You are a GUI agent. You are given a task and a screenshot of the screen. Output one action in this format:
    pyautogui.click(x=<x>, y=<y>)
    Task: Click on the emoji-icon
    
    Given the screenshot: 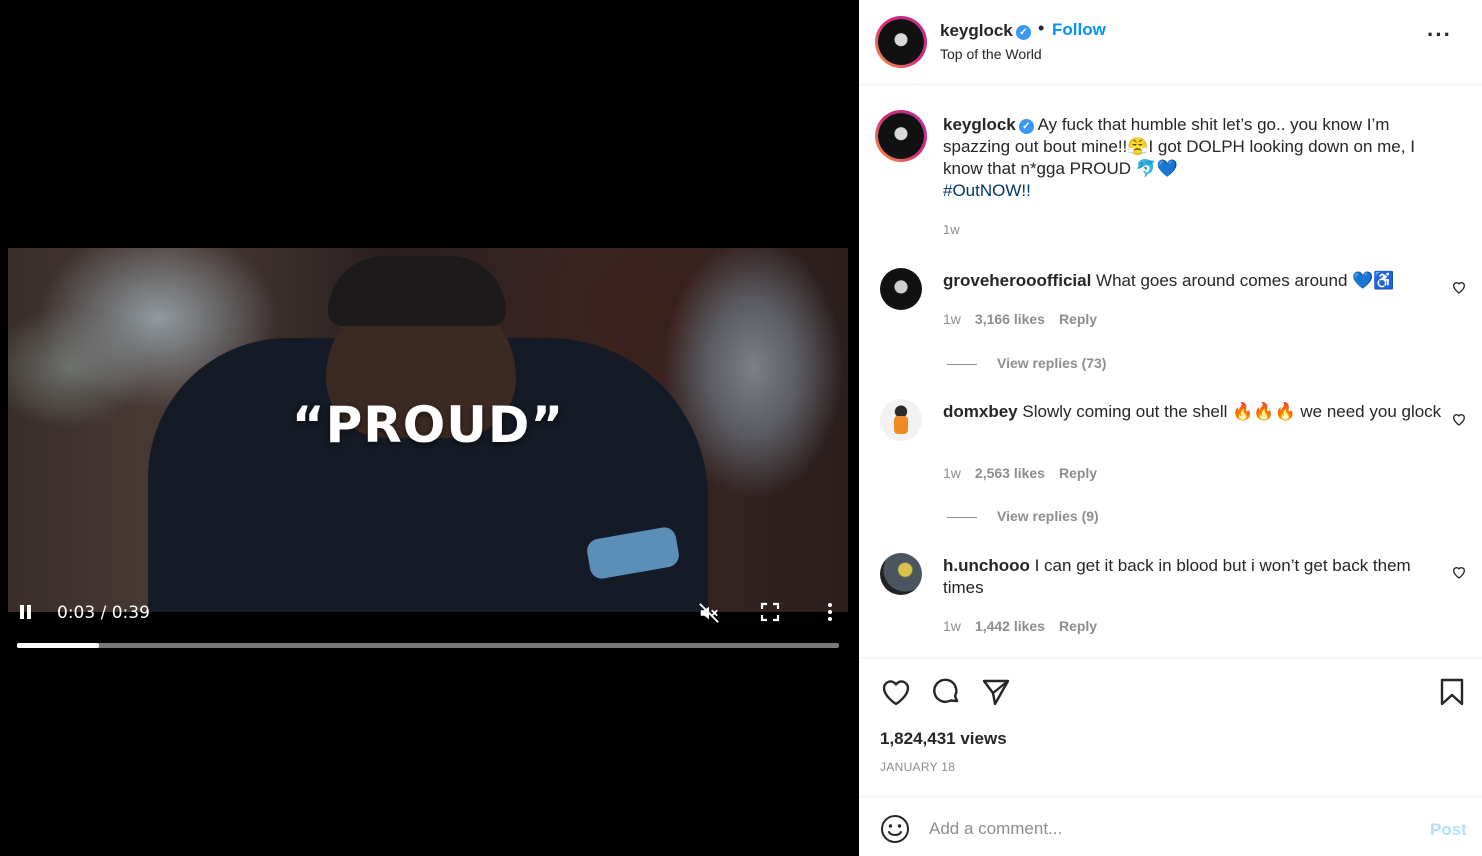 What is the action you would take?
    pyautogui.click(x=895, y=829)
    